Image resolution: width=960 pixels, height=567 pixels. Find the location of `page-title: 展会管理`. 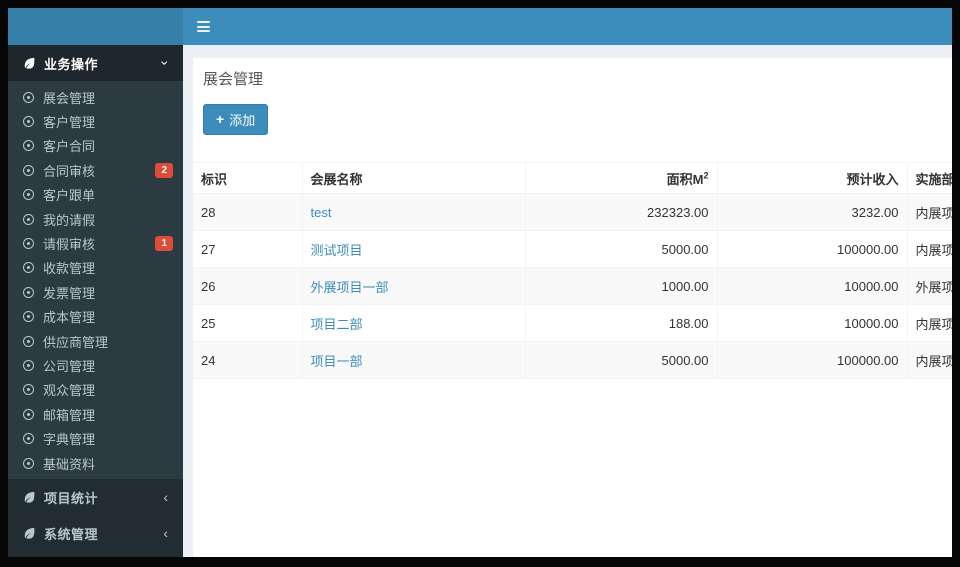

page-title: 展会管理 is located at coordinates (233, 79).